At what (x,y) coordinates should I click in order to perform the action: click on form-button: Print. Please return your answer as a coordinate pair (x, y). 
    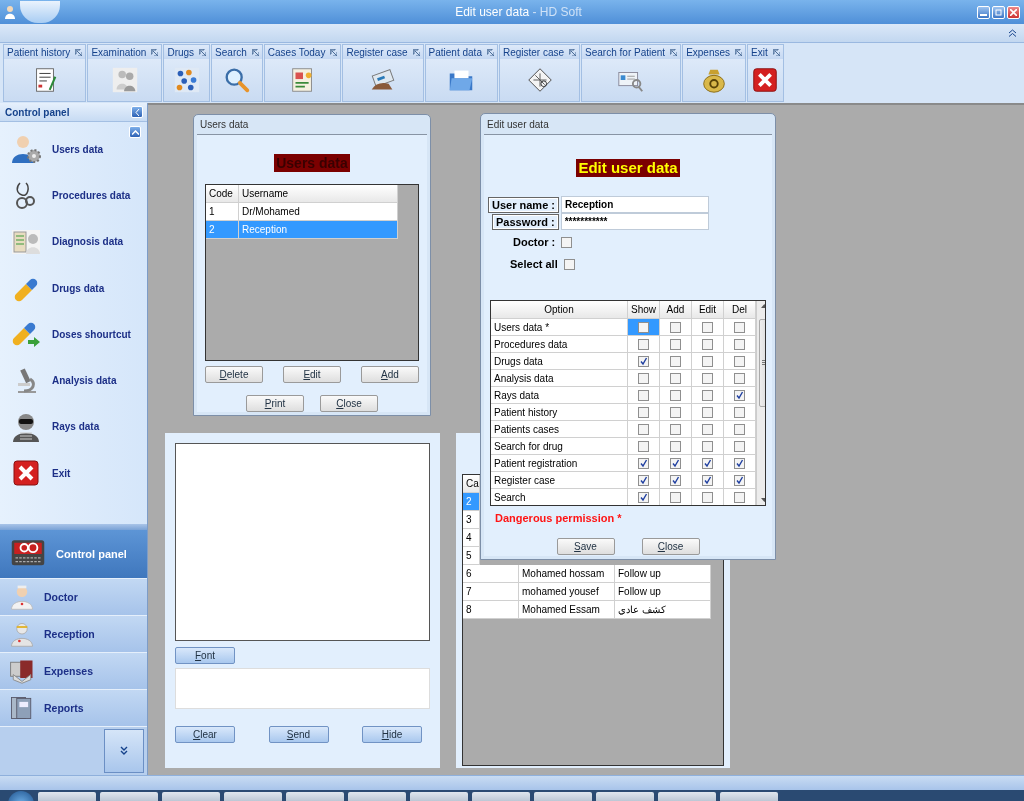
    Looking at the image, I should click on (275, 403).